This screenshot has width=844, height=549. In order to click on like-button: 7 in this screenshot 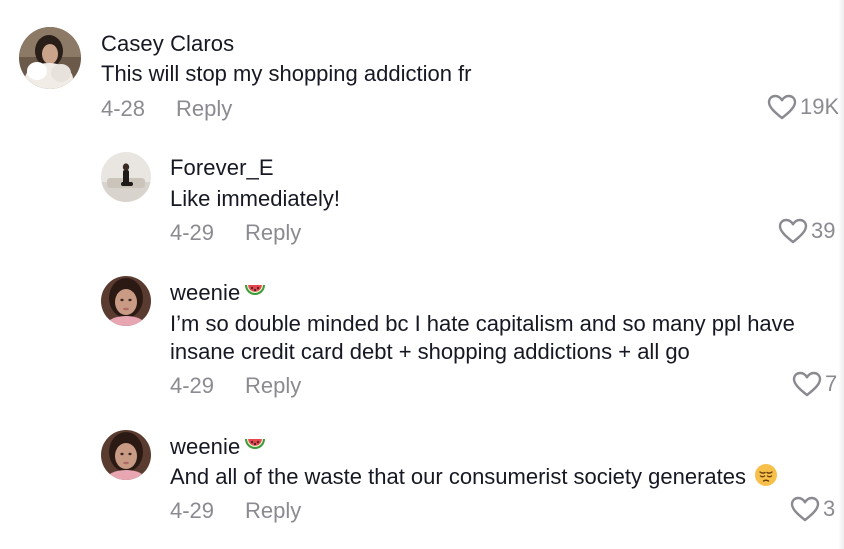, I will do `click(814, 384)`.